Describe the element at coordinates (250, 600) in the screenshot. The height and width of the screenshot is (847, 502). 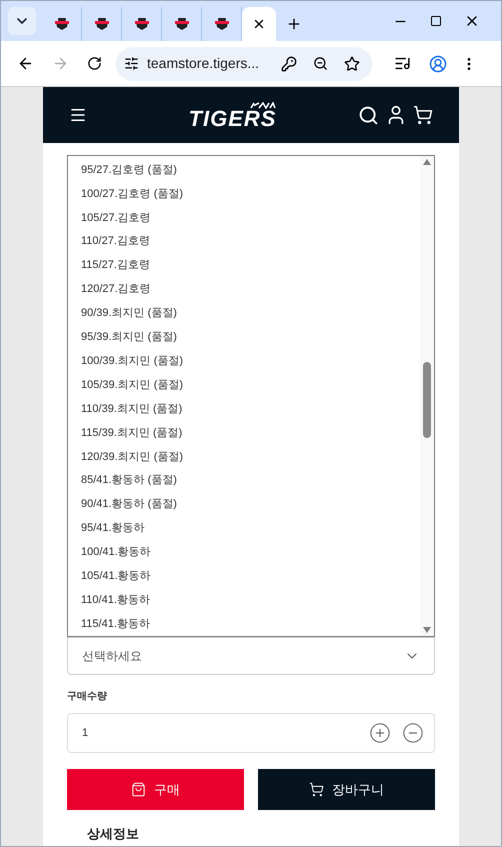
I see `option-item: 110/41.황동하` at that location.